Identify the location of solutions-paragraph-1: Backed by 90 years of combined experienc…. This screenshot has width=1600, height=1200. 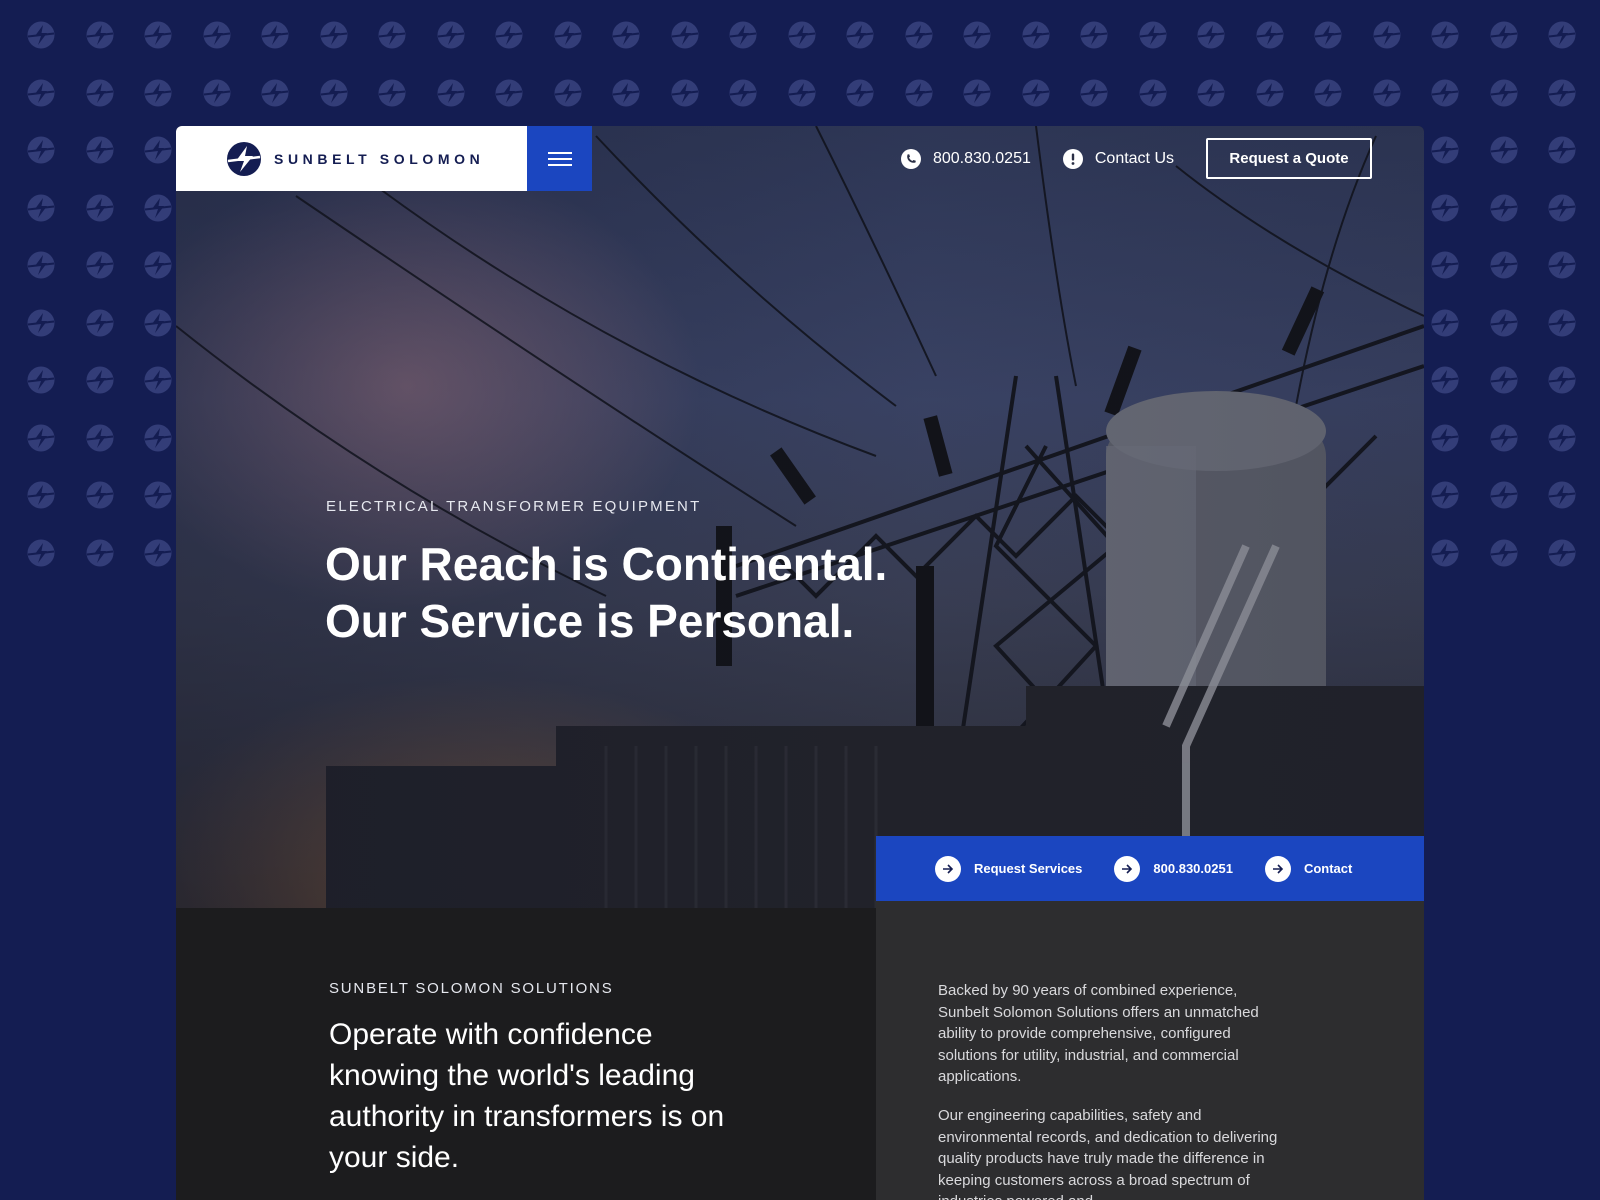
(1098, 1033).